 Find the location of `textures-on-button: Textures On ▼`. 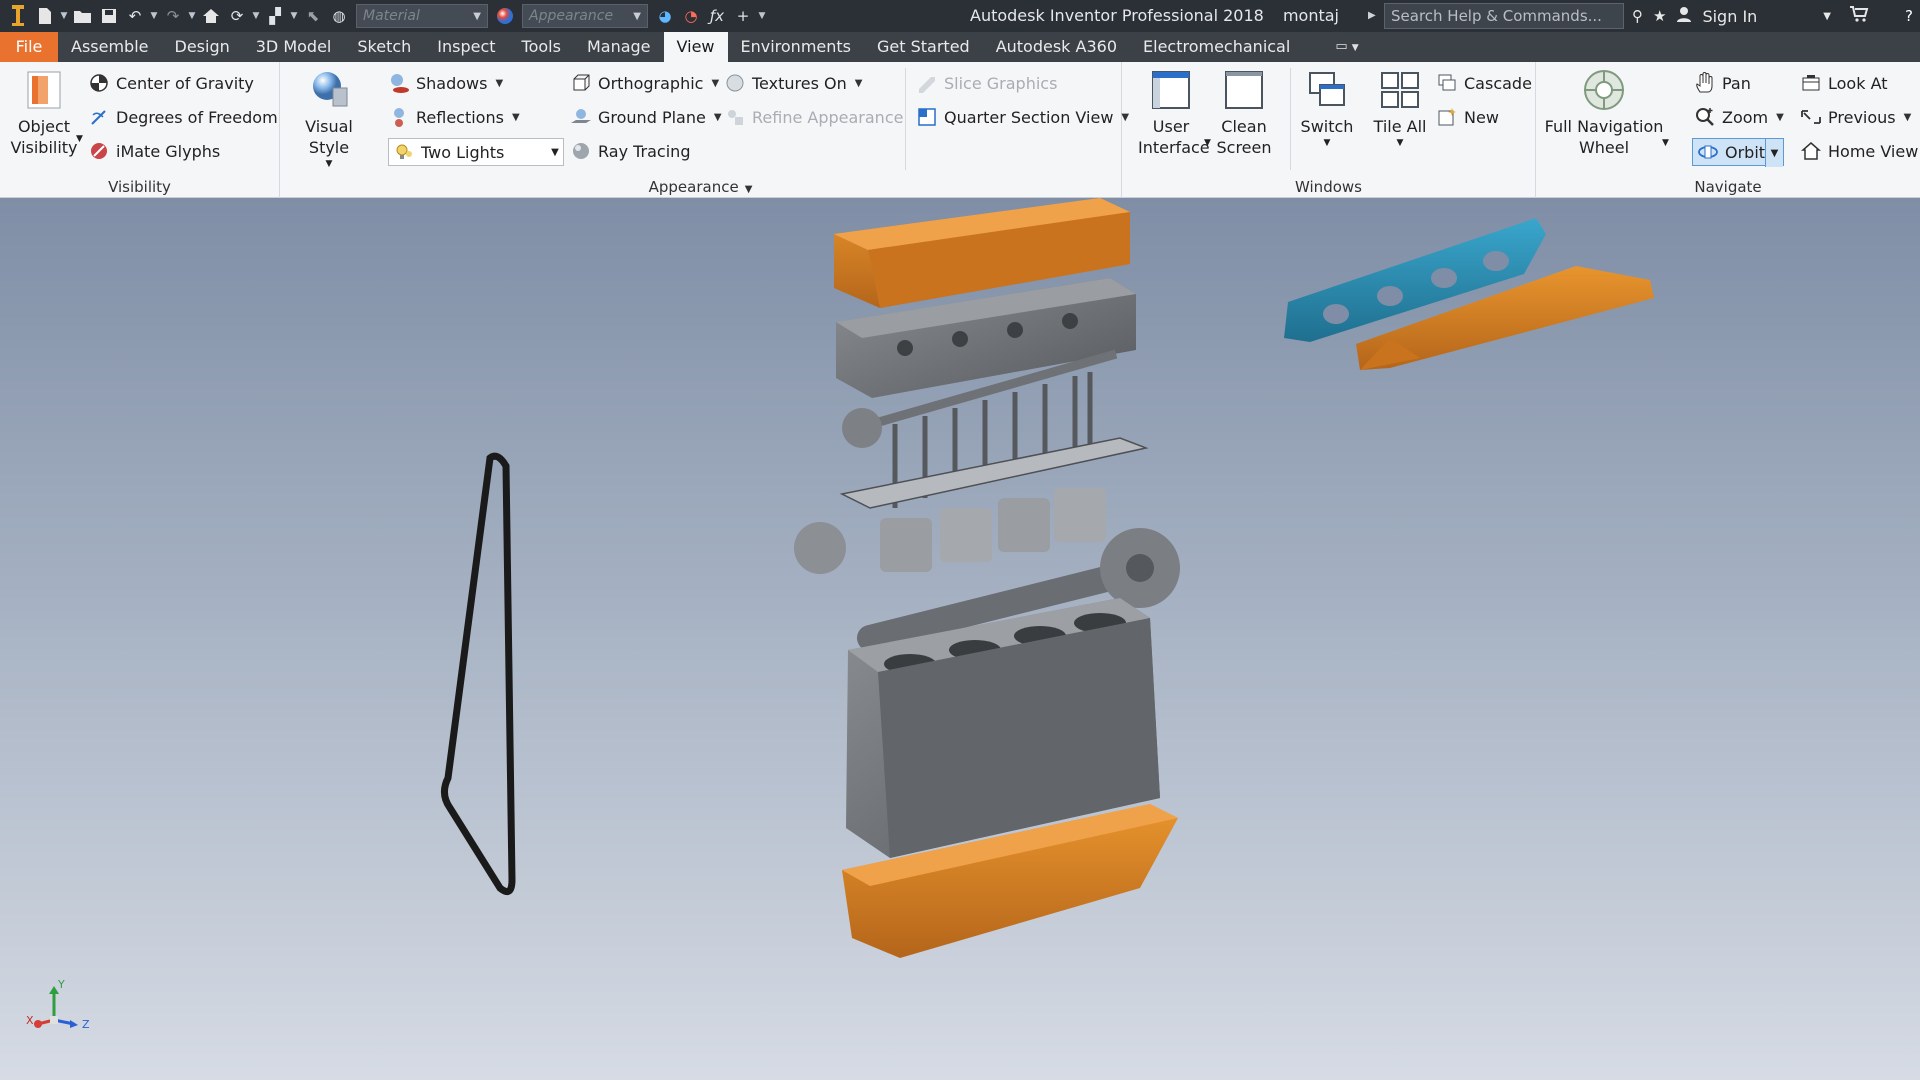

textures-on-button: Textures On ▼ is located at coordinates (793, 83).